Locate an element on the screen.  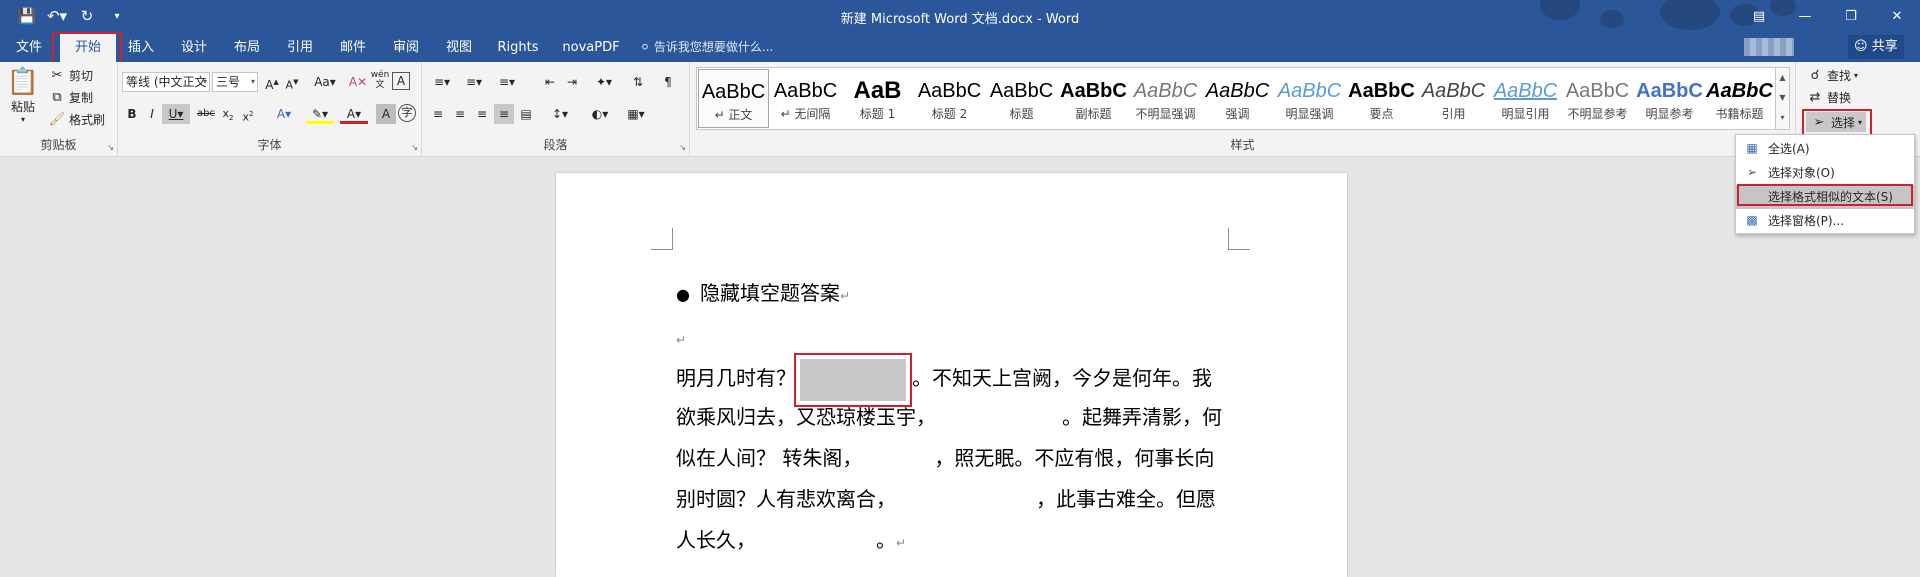
subscript-icon: x2 is located at coordinates (228, 114).